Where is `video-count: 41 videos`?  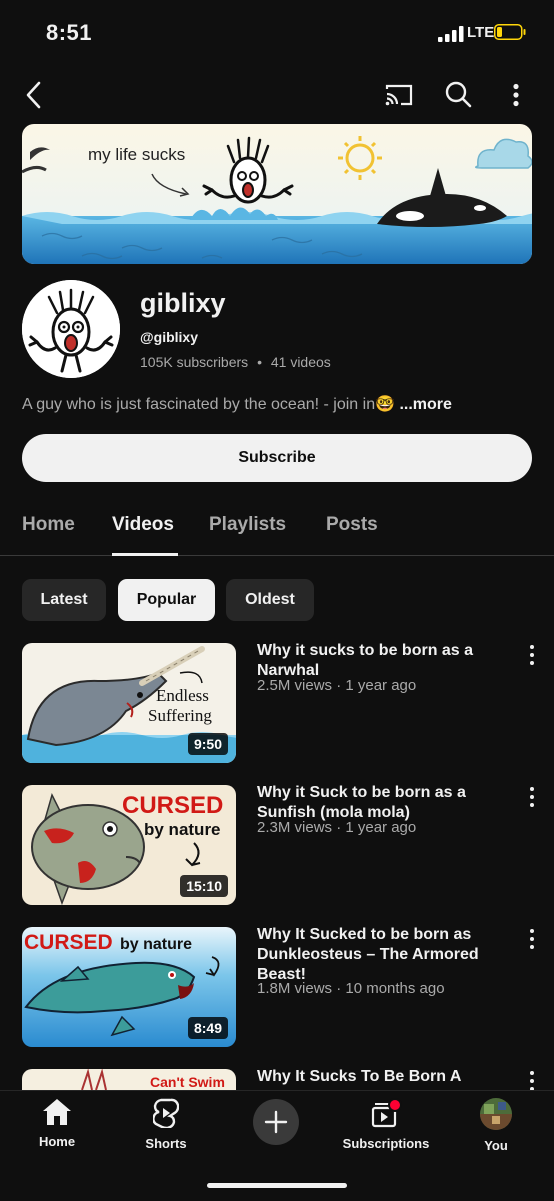 video-count: 41 videos is located at coordinates (300, 362).